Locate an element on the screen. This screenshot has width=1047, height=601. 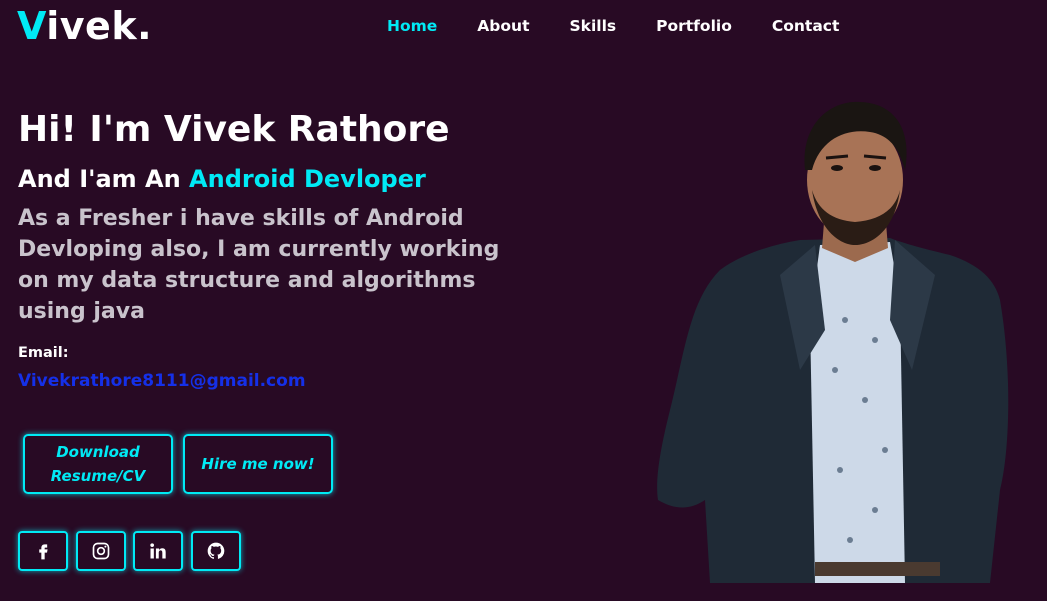
download-resume-button: Download Resume/CV is located at coordinates (98, 464).